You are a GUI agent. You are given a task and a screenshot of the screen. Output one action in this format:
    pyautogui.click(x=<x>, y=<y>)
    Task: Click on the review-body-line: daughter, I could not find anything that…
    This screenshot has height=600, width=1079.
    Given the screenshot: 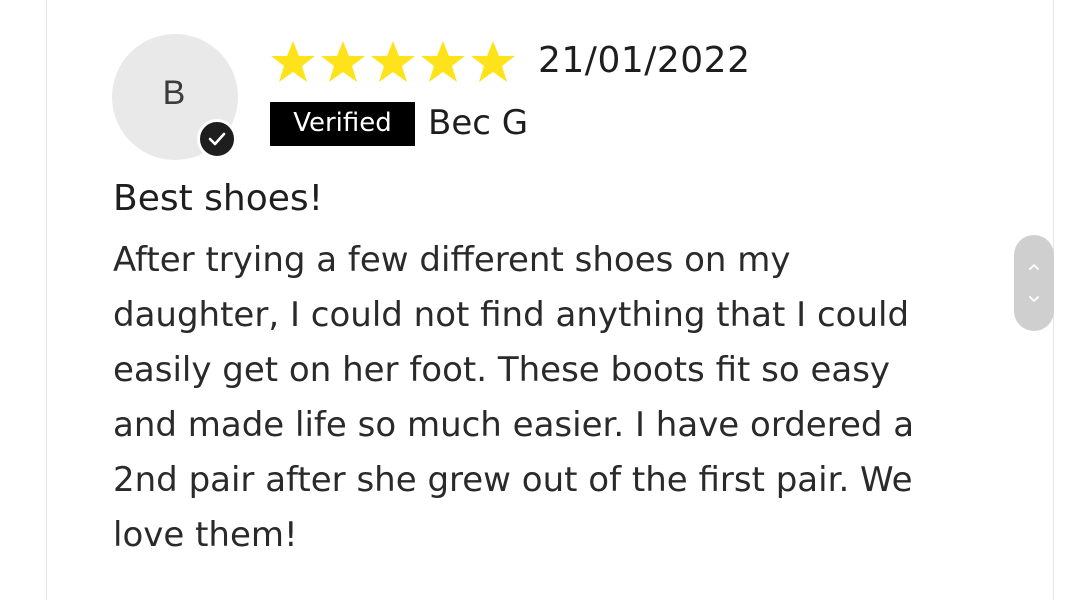 What is the action you would take?
    pyautogui.click(x=511, y=315)
    